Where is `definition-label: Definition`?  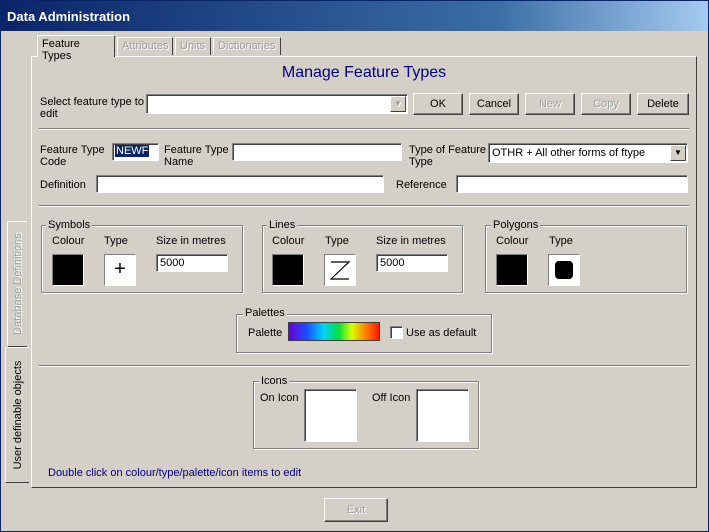 definition-label: Definition is located at coordinates (63, 185).